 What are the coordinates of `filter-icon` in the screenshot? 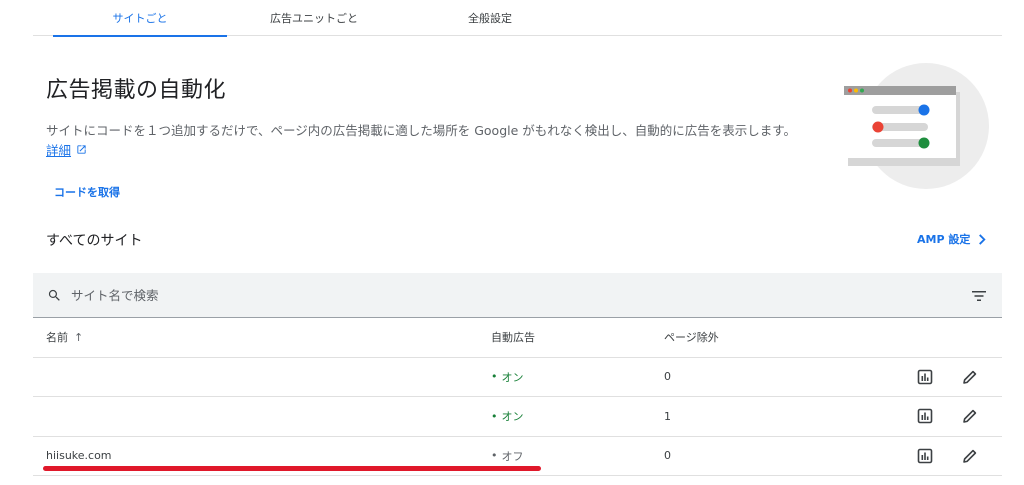 It's located at (979, 296).